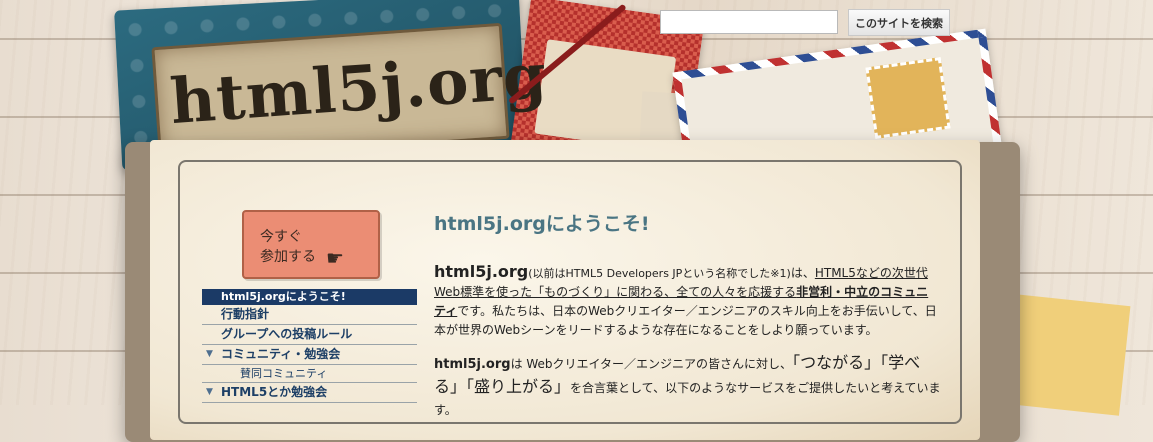 The image size is (1153, 442). What do you see at coordinates (335, 258) in the screenshot?
I see `pointing-hand-icon: ☛` at bounding box center [335, 258].